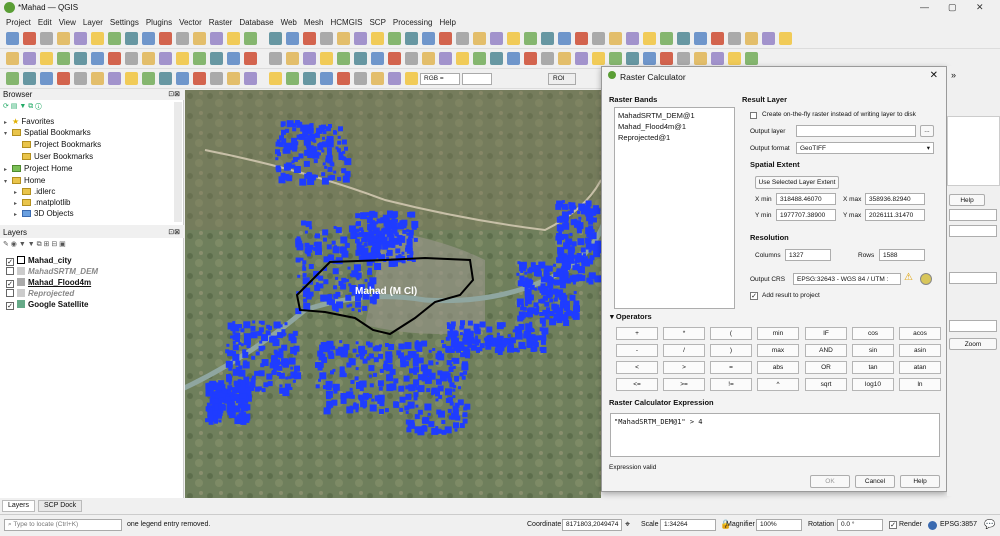 Image resolution: width=1000 pixels, height=536 pixels. I want to click on layer-google-satellite: ✓ Google Satellite, so click(47, 305).